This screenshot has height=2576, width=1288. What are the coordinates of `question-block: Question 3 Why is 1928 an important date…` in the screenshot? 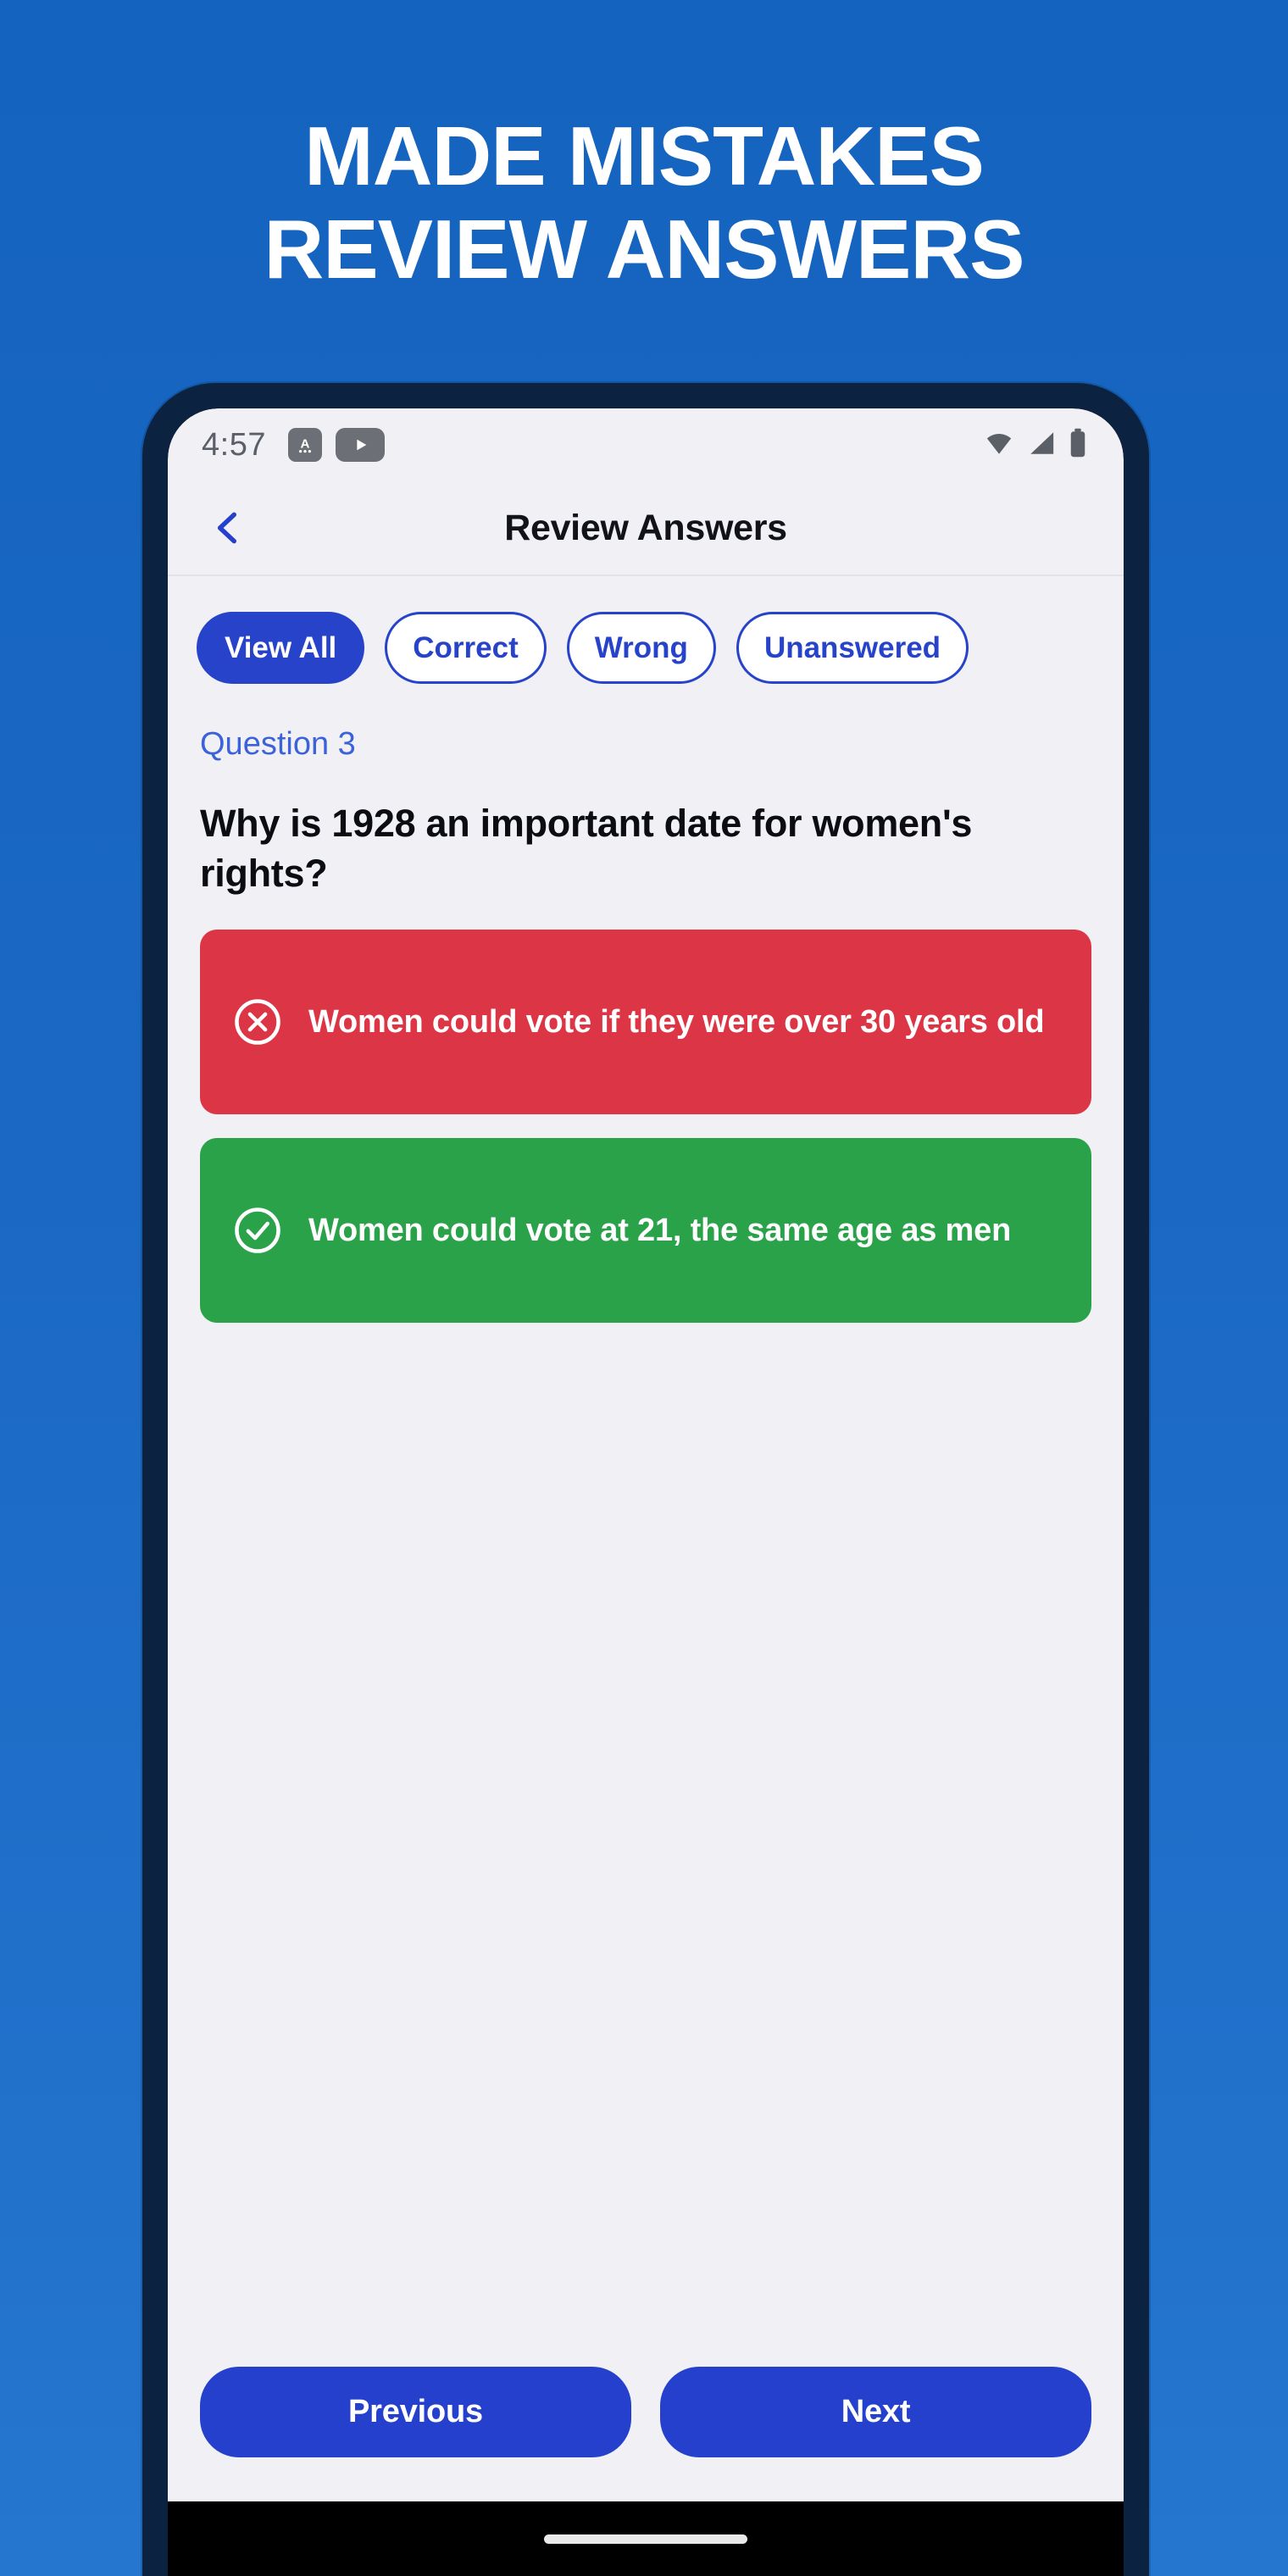 It's located at (646, 802).